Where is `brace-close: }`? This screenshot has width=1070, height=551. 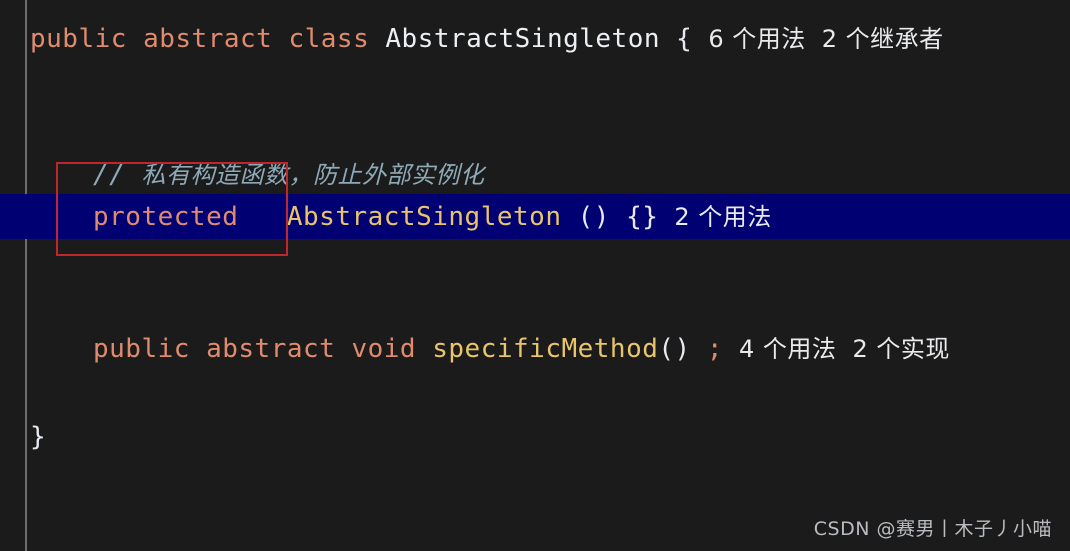
brace-close: } is located at coordinates (38, 437).